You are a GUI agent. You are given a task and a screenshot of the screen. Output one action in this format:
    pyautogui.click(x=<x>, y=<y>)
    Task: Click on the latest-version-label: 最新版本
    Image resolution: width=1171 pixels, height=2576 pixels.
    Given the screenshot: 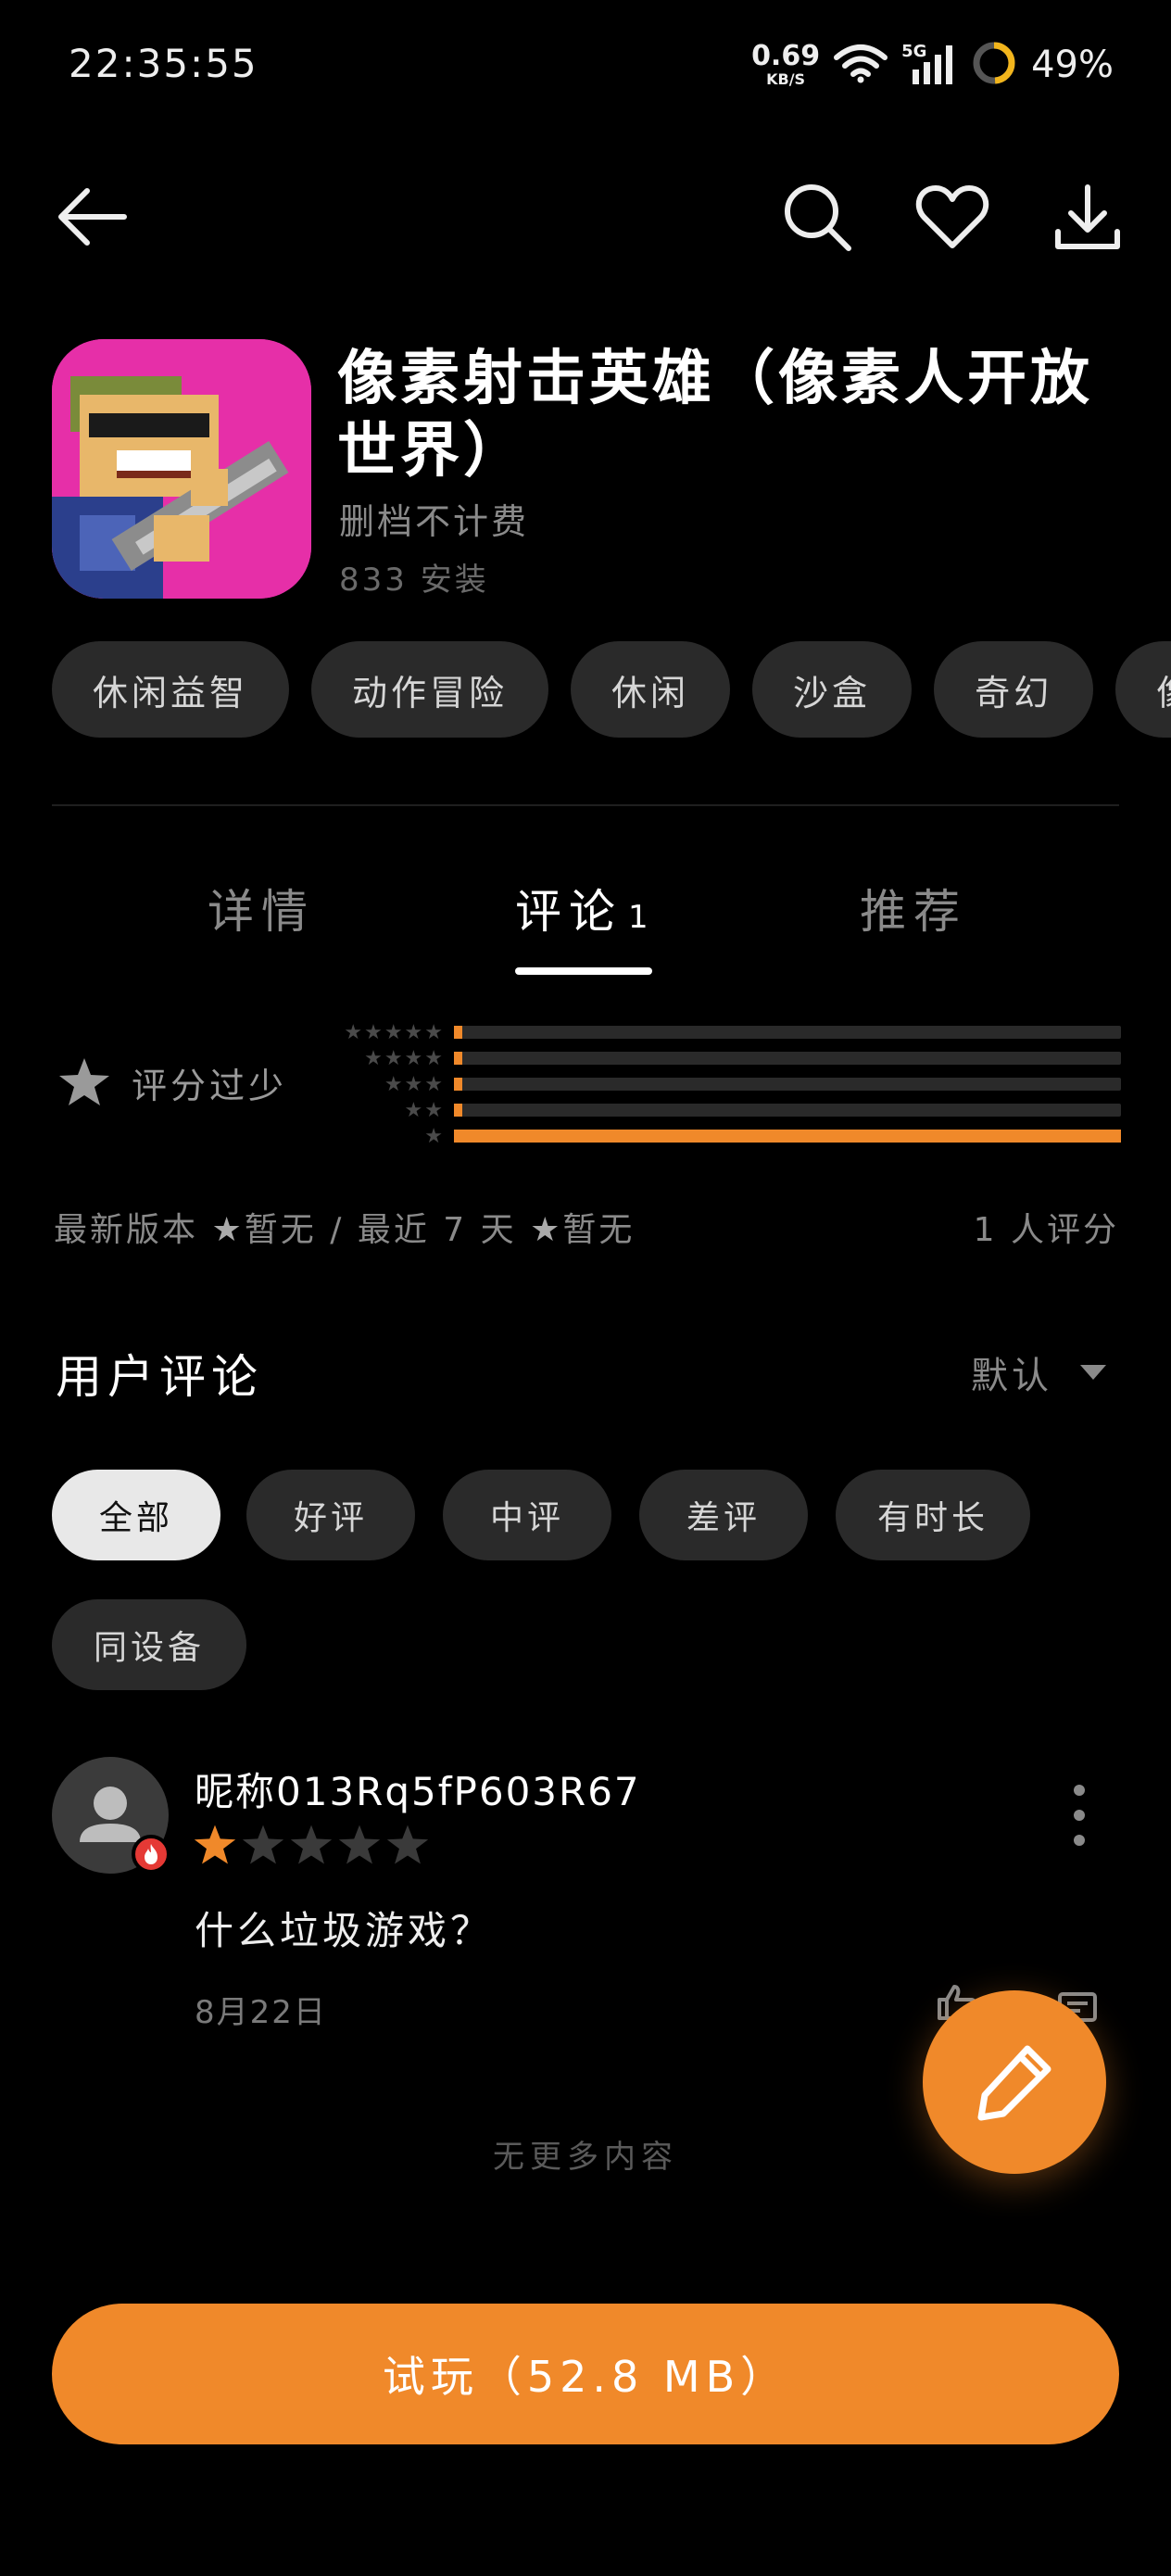 What is the action you would take?
    pyautogui.click(x=127, y=1230)
    